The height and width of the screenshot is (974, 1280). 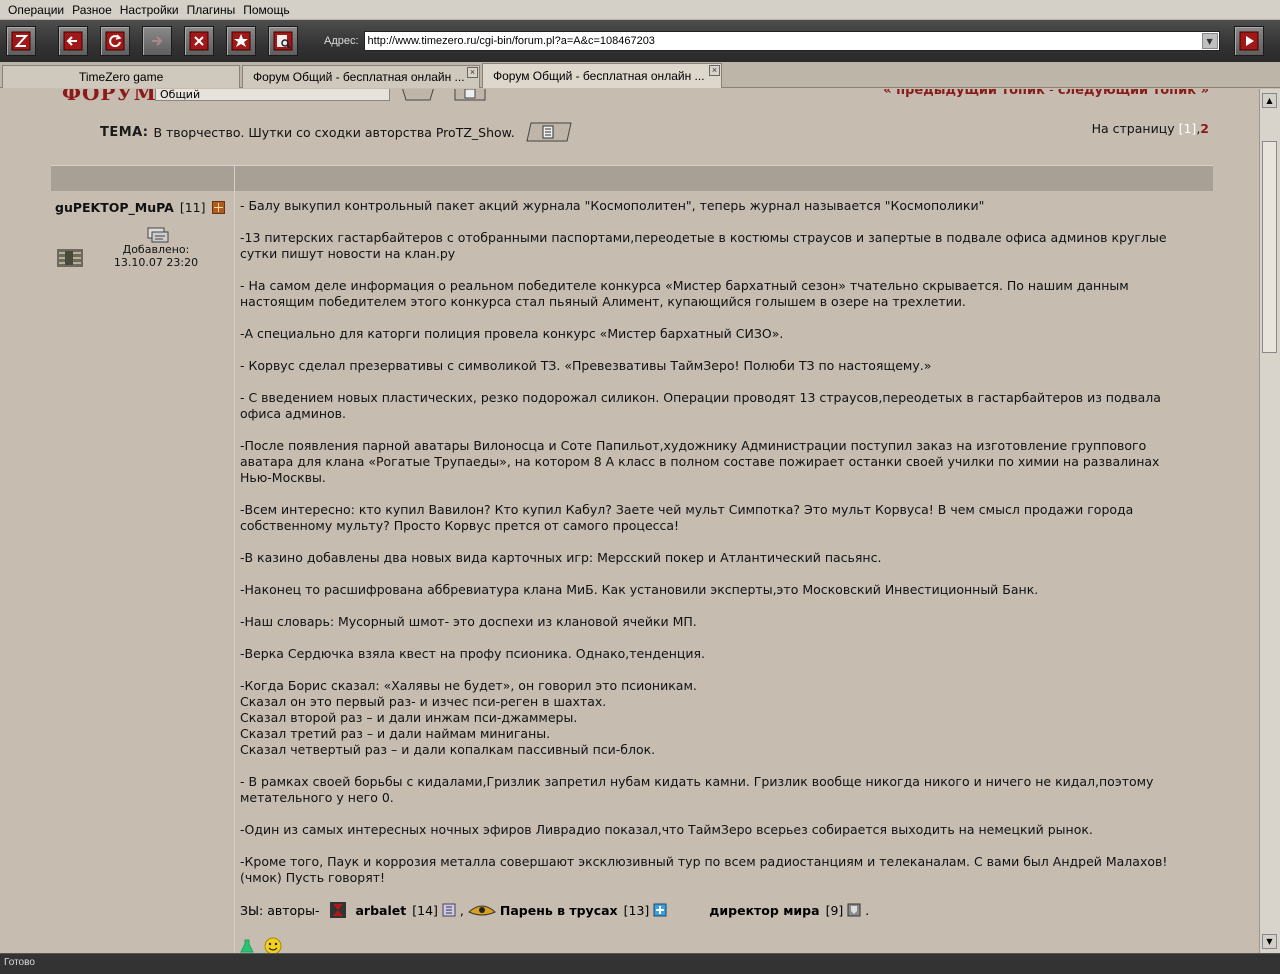 What do you see at coordinates (854, 910) in the screenshot?
I see `profession-shield-icon` at bounding box center [854, 910].